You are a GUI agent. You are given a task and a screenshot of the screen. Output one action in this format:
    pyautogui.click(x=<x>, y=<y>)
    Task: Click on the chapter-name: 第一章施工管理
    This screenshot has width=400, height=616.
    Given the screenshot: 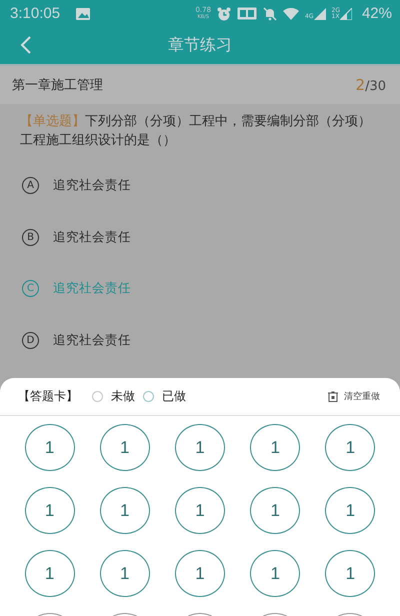 What is the action you would take?
    pyautogui.click(x=57, y=85)
    